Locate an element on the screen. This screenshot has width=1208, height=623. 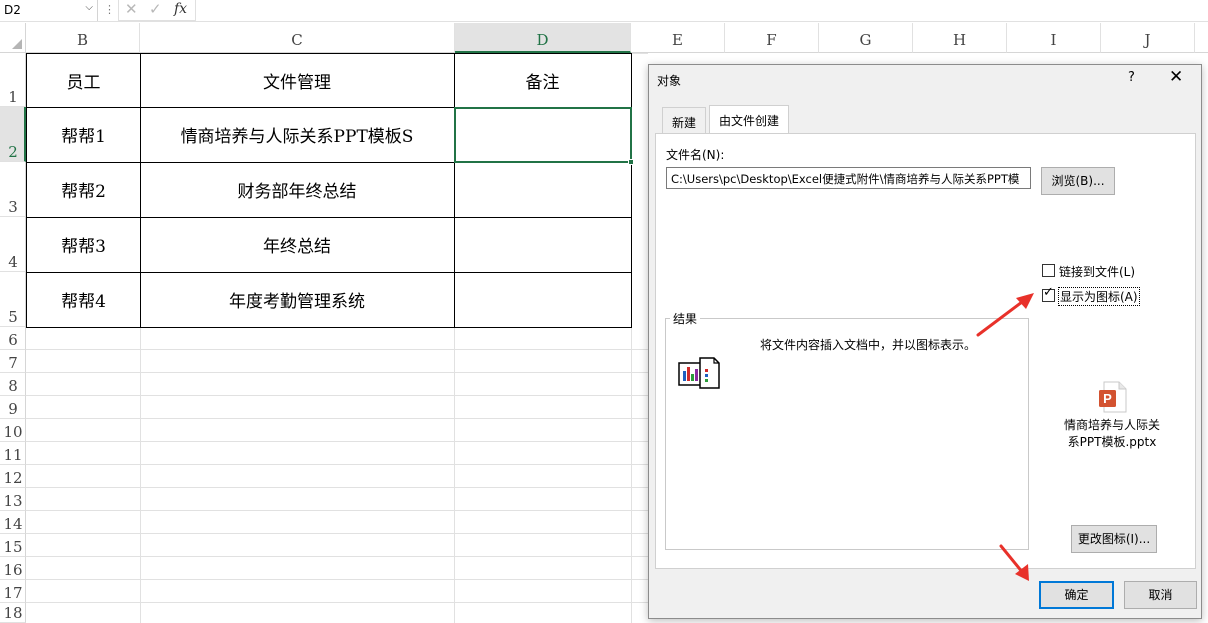
column-header-d: D is located at coordinates (543, 38).